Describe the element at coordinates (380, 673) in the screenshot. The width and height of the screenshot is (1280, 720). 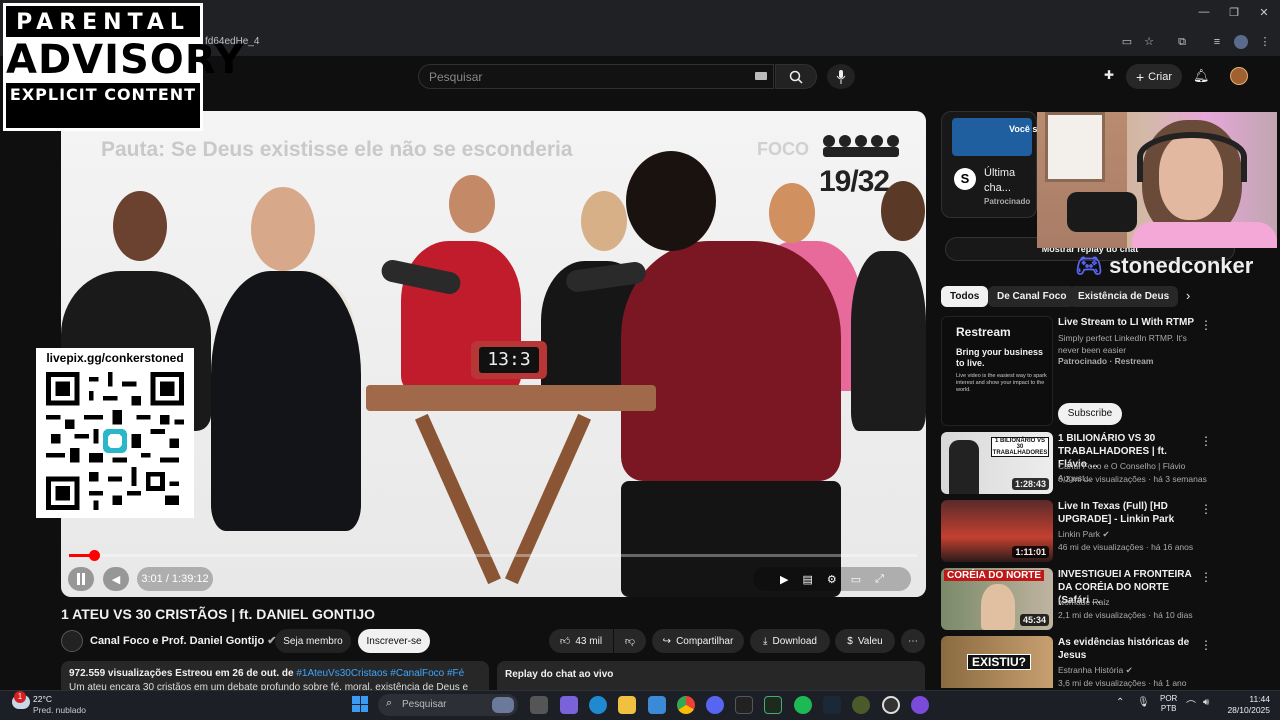
I see `hashtags: #1AteuVs30Cristaos #CanalFoco #Fé` at that location.